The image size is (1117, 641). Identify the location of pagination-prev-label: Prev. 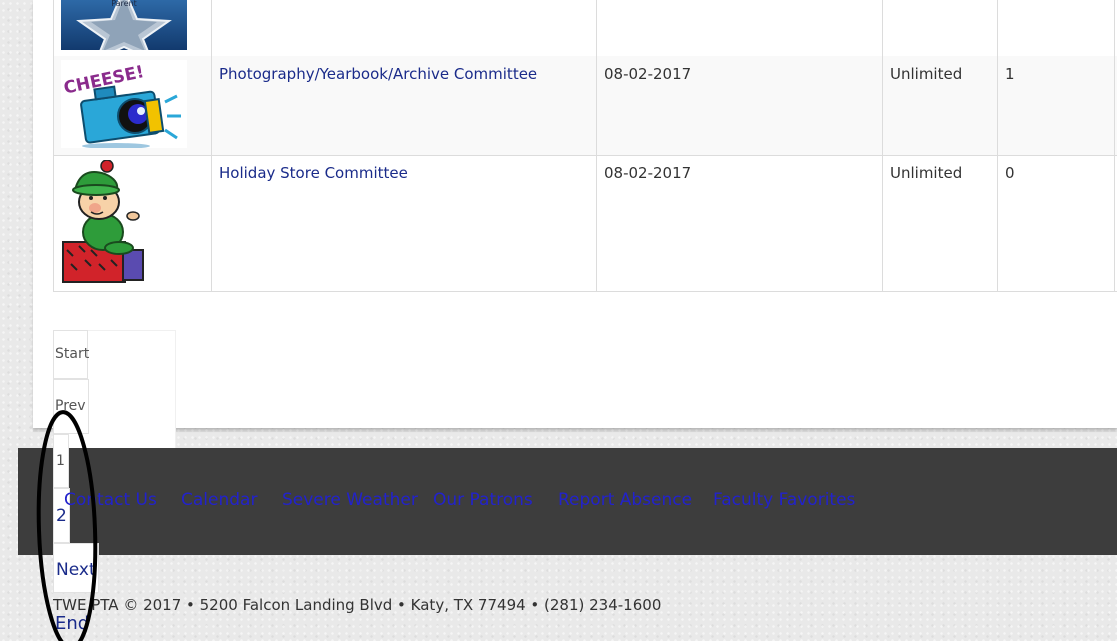
(70, 406).